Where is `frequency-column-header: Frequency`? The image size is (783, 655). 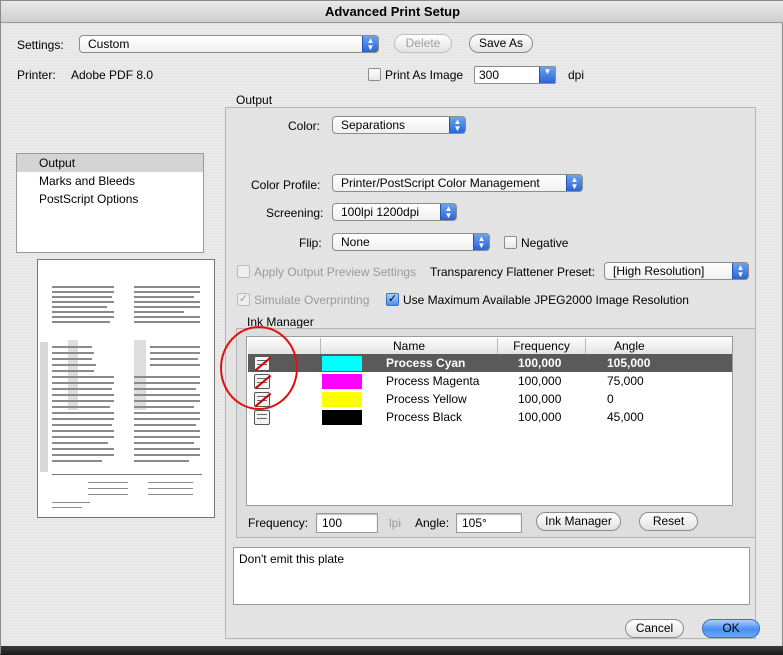
frequency-column-header: Frequency is located at coordinates (541, 346).